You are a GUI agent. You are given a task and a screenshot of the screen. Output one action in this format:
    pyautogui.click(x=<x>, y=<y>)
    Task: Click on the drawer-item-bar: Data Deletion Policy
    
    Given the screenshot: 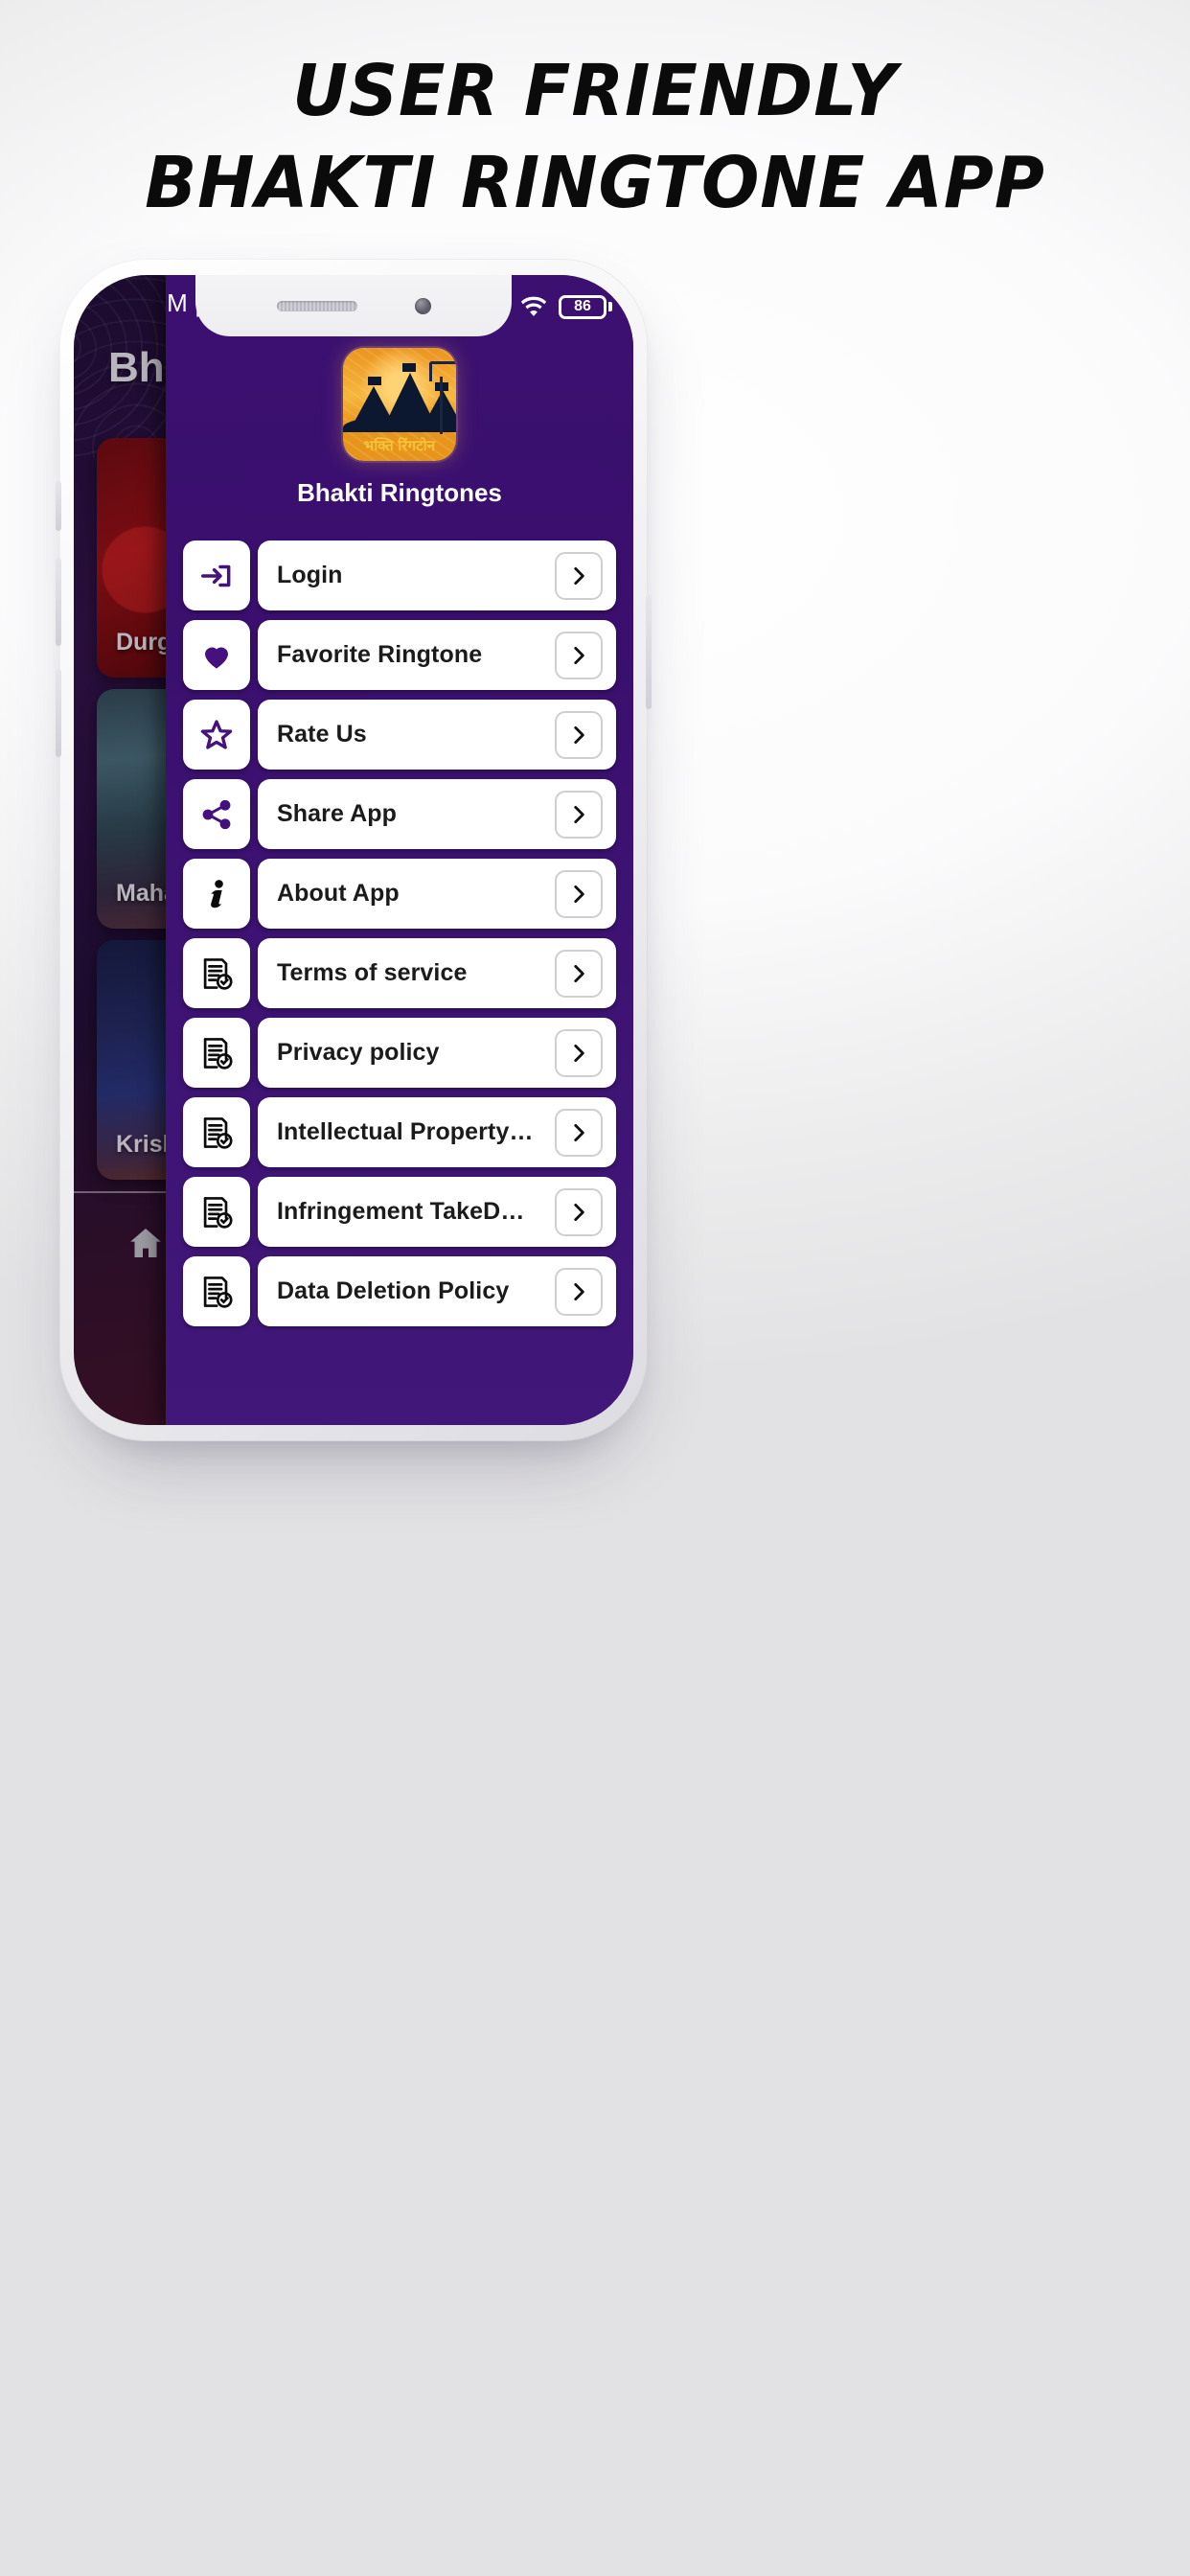 What is the action you would take?
    pyautogui.click(x=437, y=1291)
    